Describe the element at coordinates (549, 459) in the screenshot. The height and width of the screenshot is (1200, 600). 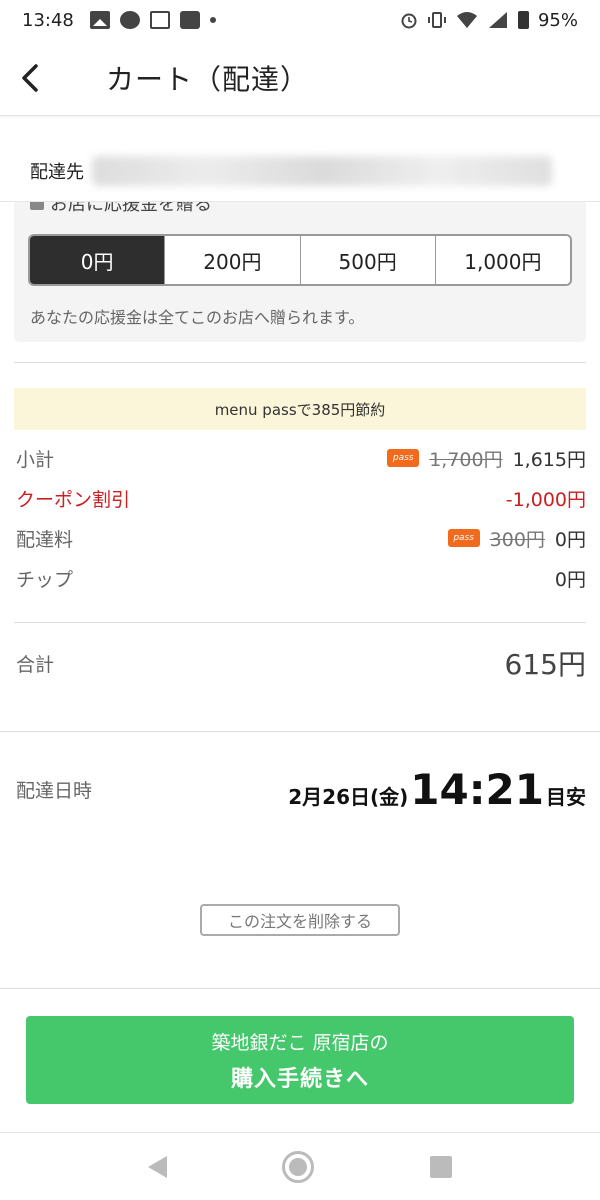
I see `subtotal-value: 1,615円` at that location.